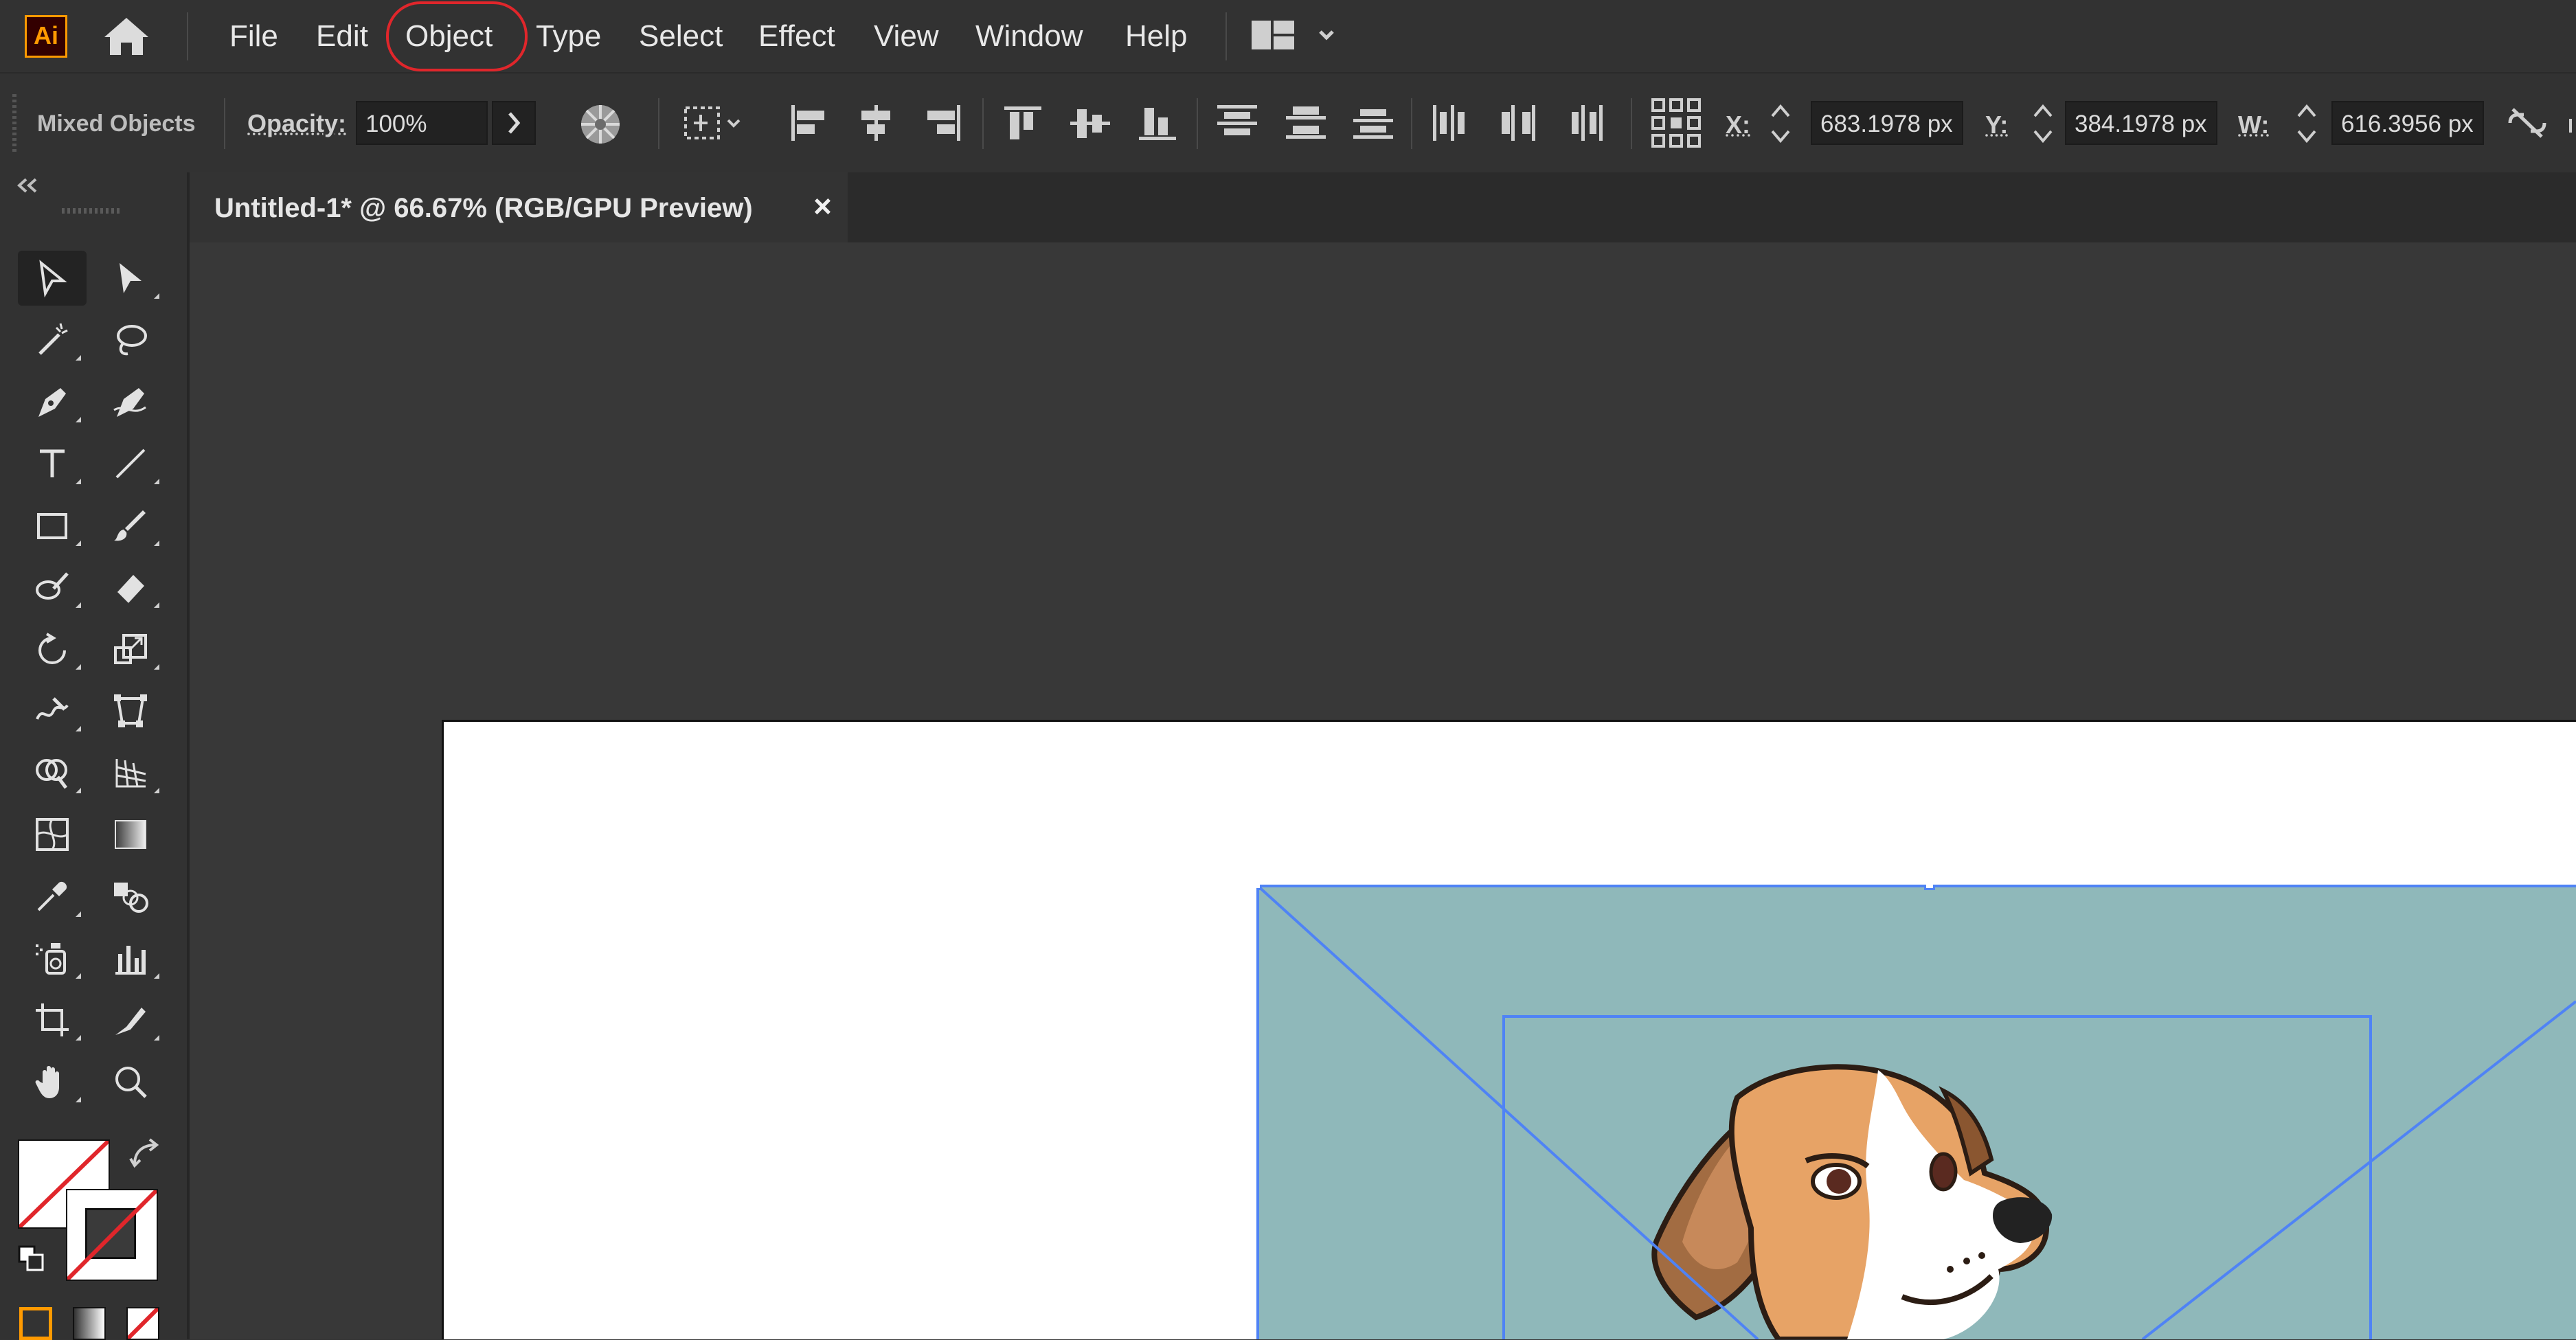 This screenshot has width=2576, height=1340. I want to click on hand-tool, so click(52, 1081).